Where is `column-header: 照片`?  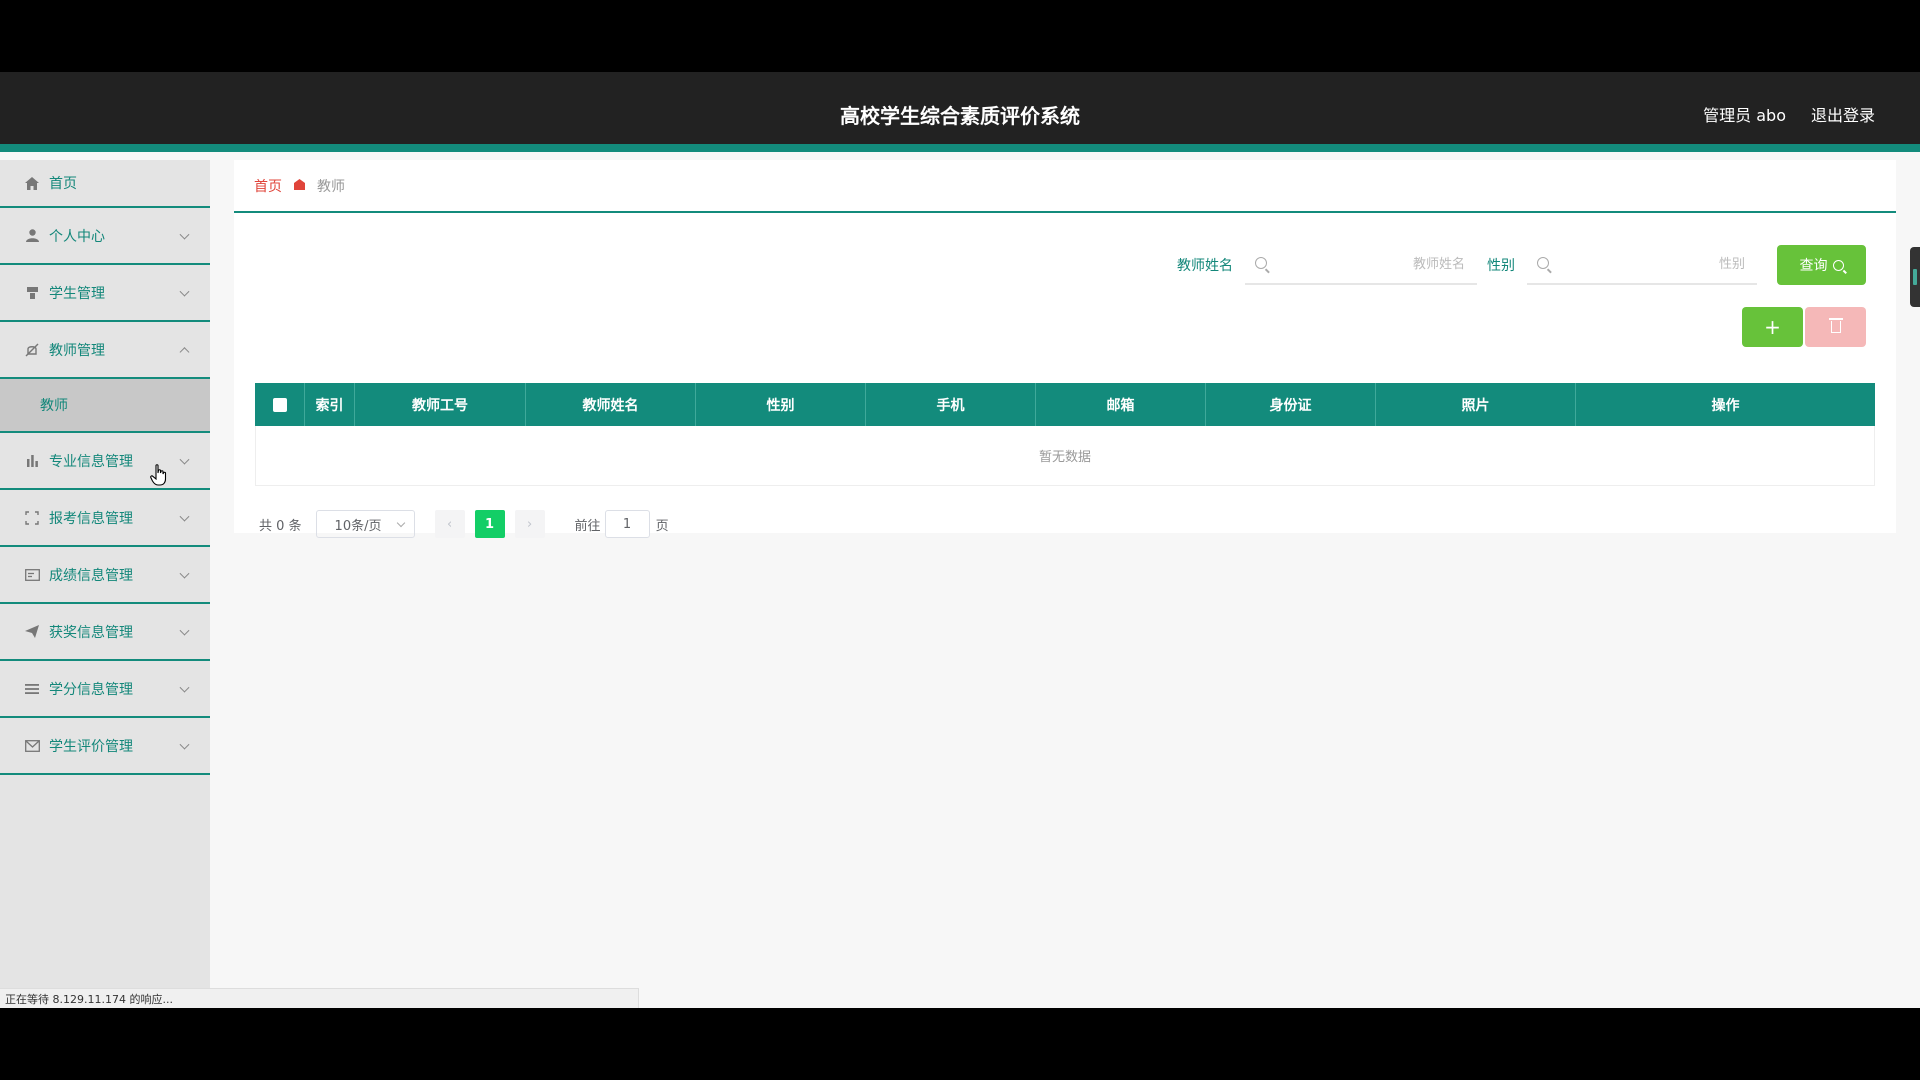
column-header: 照片 is located at coordinates (1476, 404).